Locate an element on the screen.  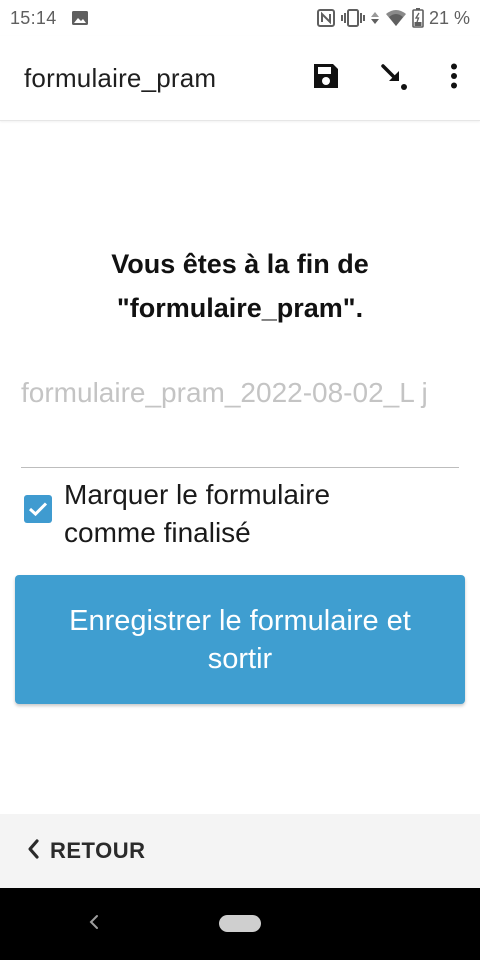
vibrate-icon is located at coordinates (352, 18).